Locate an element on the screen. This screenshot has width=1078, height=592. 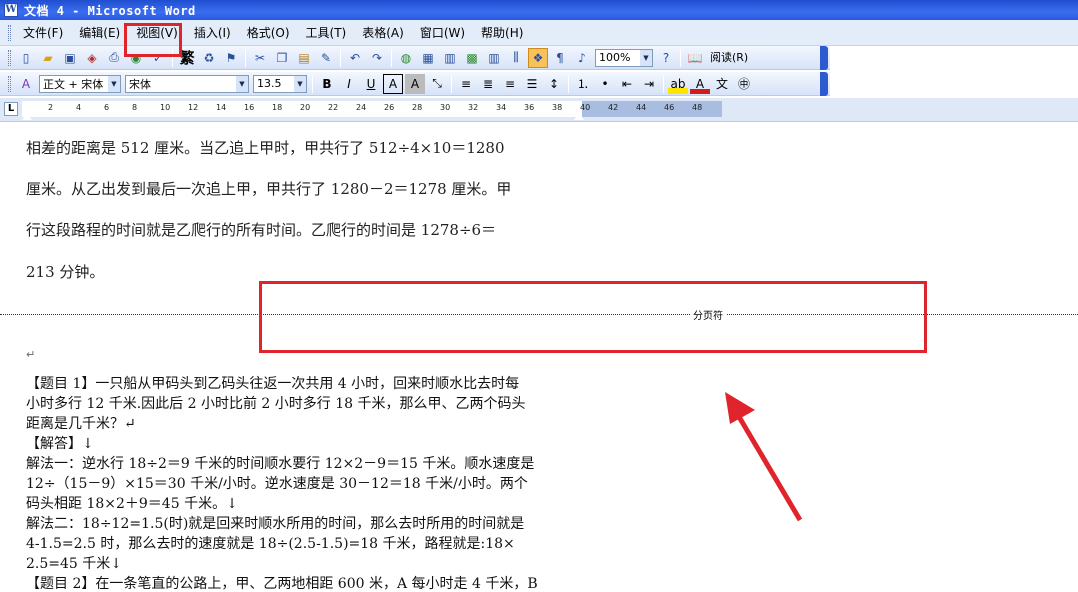
ruler-tick-label: 44 is located at coordinates (641, 107).